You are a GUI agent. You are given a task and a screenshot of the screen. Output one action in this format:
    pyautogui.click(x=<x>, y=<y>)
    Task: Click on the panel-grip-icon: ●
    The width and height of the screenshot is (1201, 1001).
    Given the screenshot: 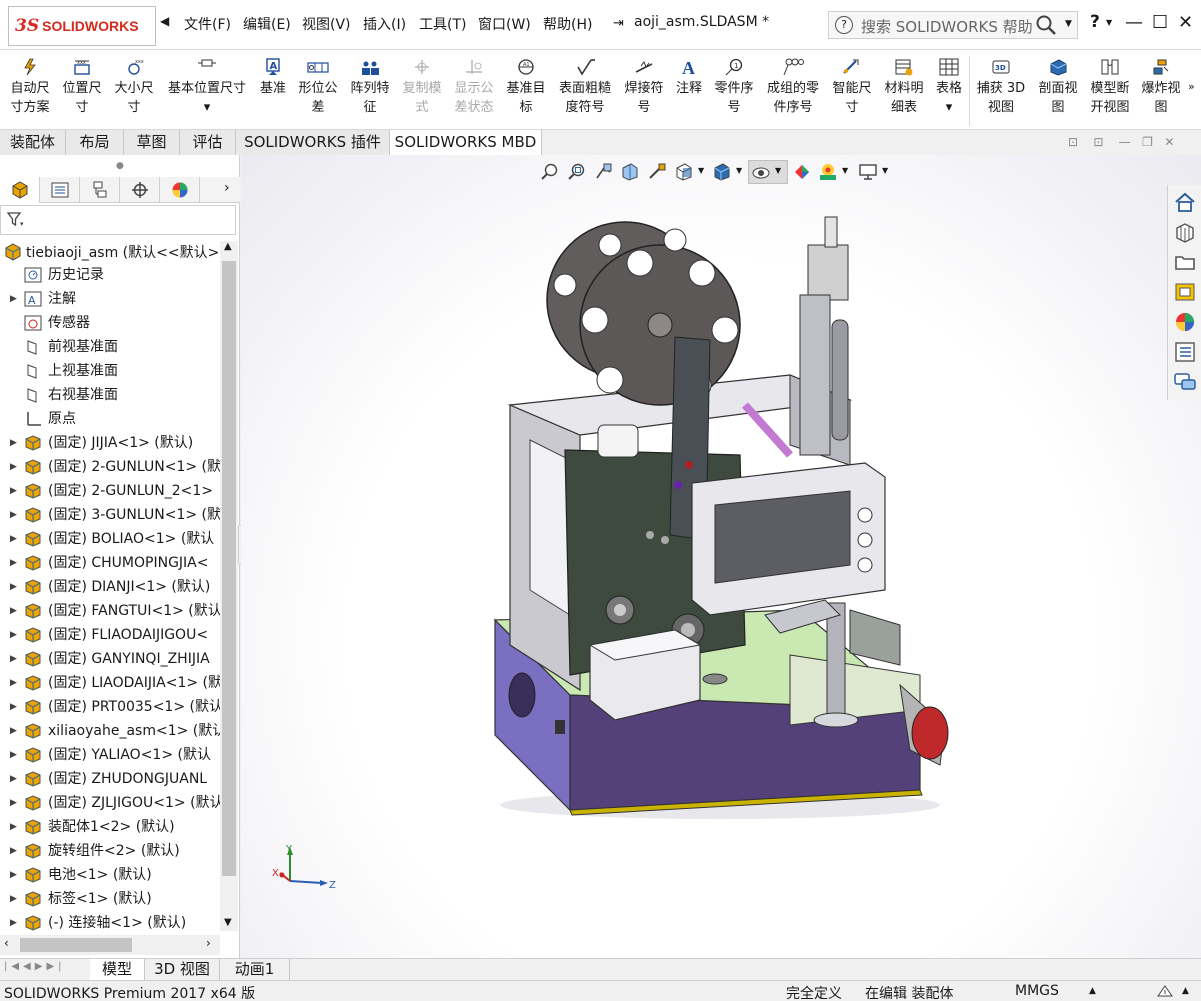 What is the action you would take?
    pyautogui.click(x=120, y=166)
    